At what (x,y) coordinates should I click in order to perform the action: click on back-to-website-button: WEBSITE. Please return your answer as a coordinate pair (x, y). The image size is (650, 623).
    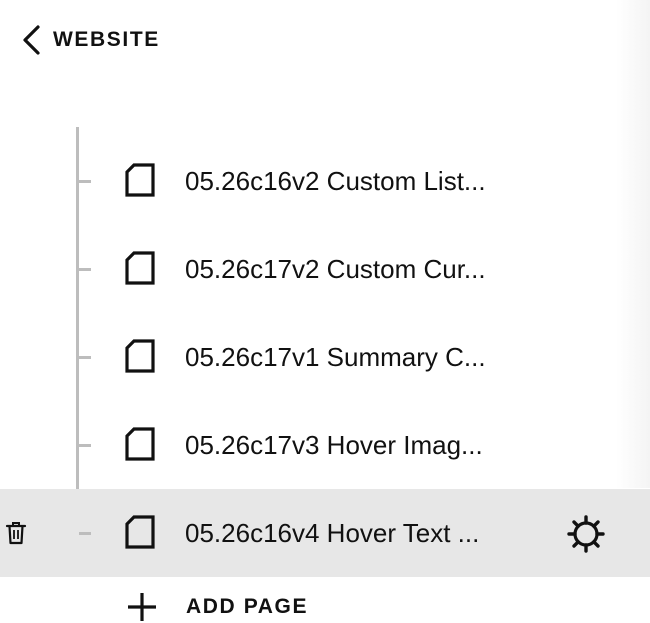
    Looking at the image, I should click on (89, 40).